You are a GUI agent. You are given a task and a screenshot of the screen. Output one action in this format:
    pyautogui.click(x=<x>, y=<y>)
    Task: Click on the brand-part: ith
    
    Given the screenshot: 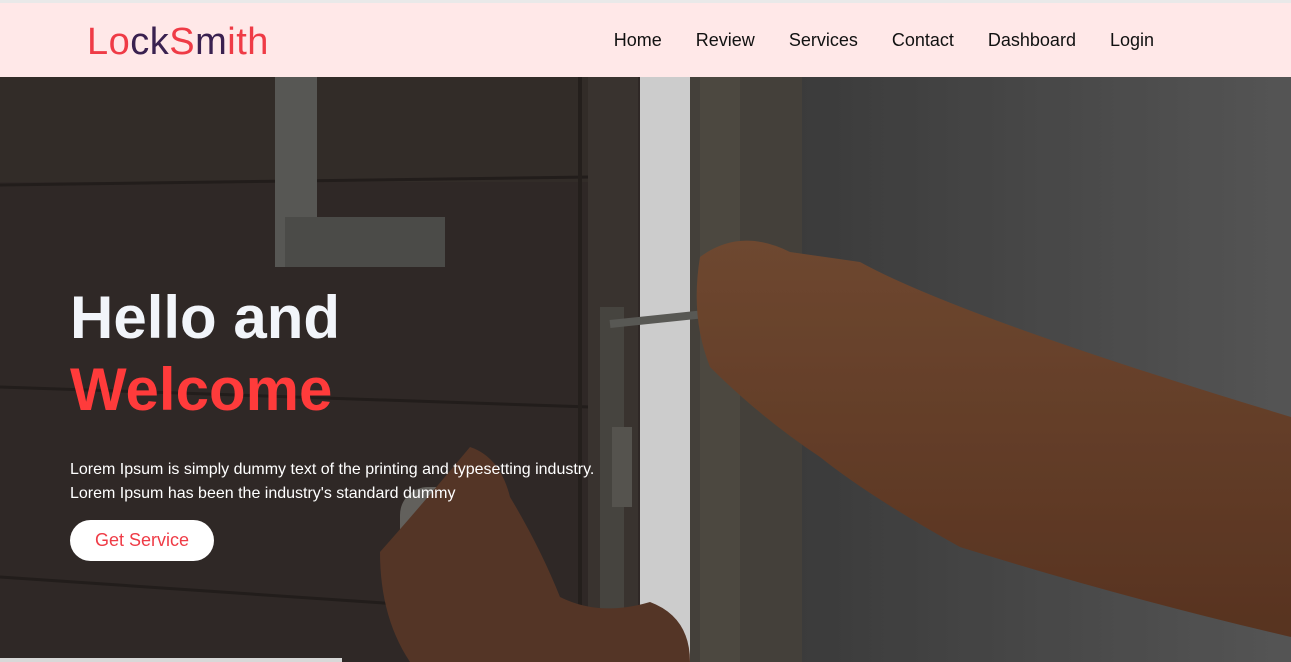 What is the action you would take?
    pyautogui.click(x=248, y=42)
    